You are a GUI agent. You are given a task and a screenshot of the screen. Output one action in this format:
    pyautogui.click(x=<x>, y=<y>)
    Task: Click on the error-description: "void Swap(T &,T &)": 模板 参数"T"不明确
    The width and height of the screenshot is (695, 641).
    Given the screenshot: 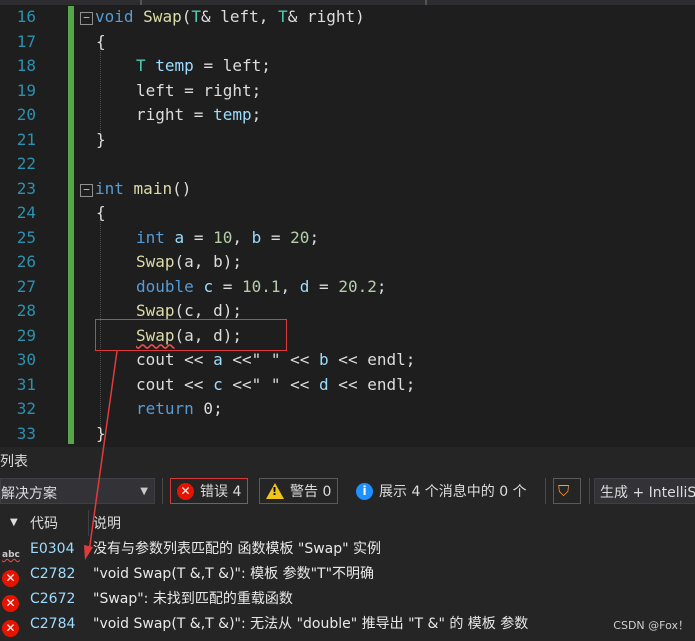 What is the action you would take?
    pyautogui.click(x=234, y=574)
    